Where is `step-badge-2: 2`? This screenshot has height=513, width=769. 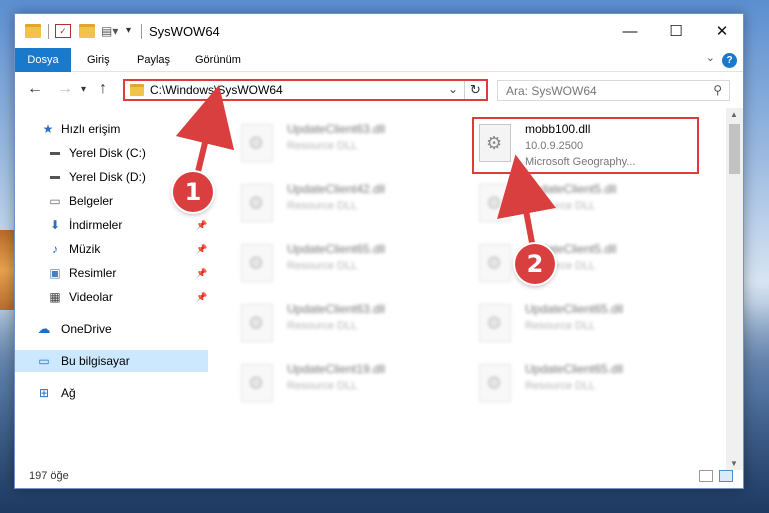 step-badge-2: 2 is located at coordinates (535, 264).